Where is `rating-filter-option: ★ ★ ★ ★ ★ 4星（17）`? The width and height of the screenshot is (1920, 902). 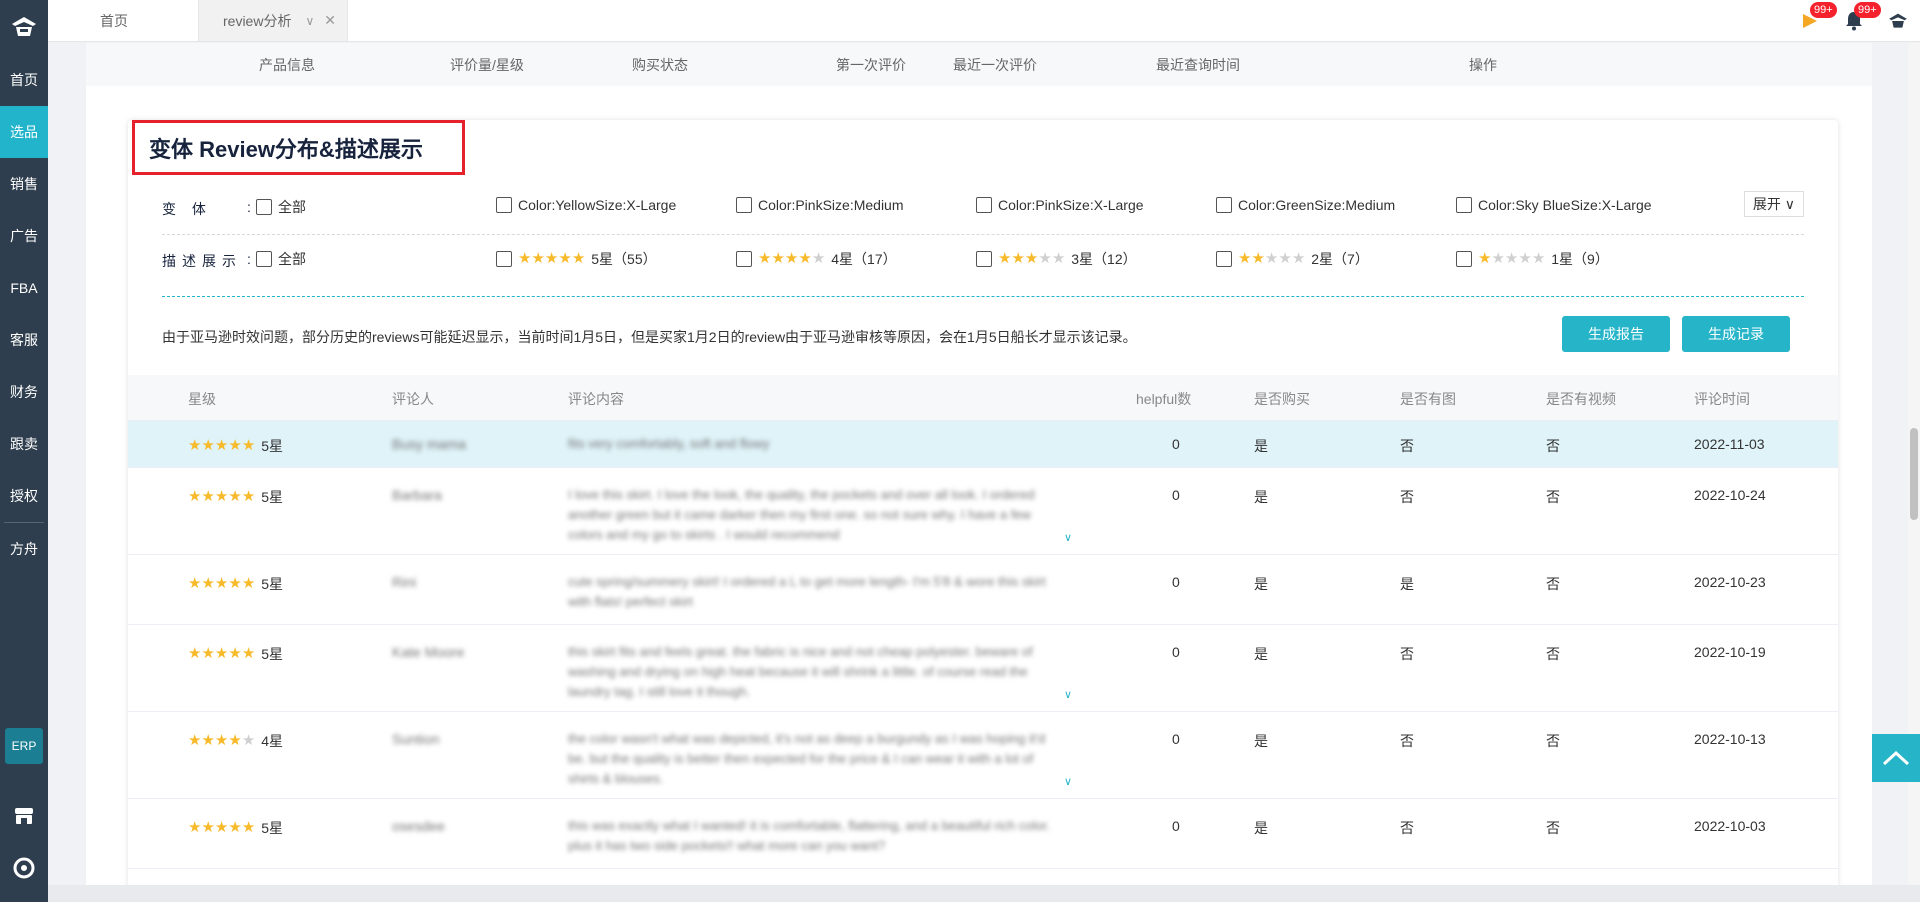
rating-filter-option: ★ ★ ★ ★ ★ 4星（17） is located at coordinates (816, 259).